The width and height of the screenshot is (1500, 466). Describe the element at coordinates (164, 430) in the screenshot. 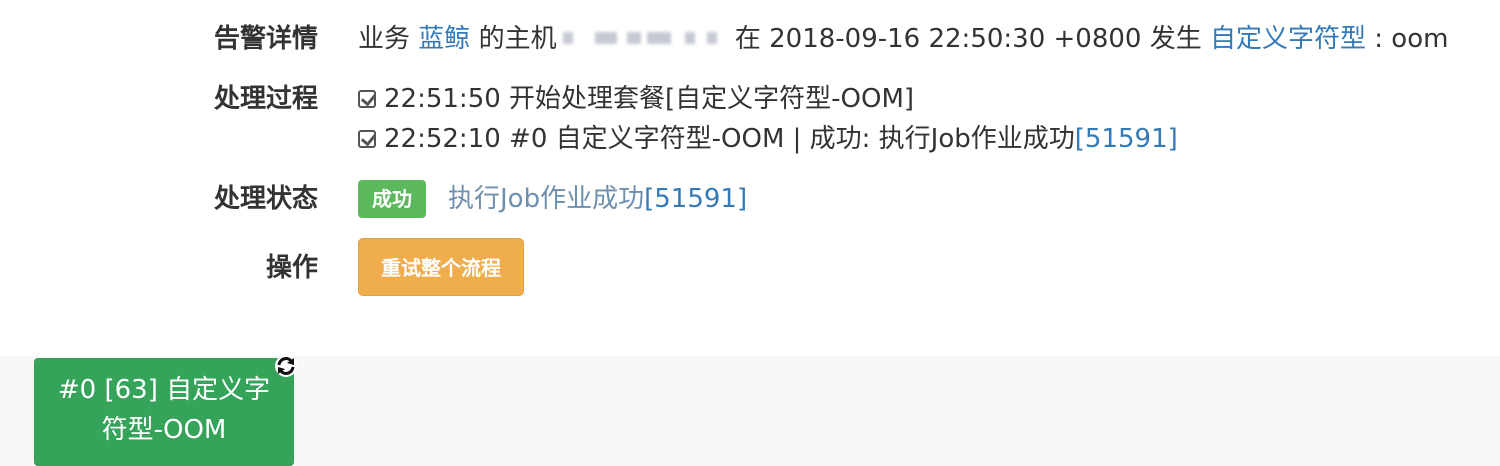

I see `flow-node-subtitle: 符型-OOM` at that location.